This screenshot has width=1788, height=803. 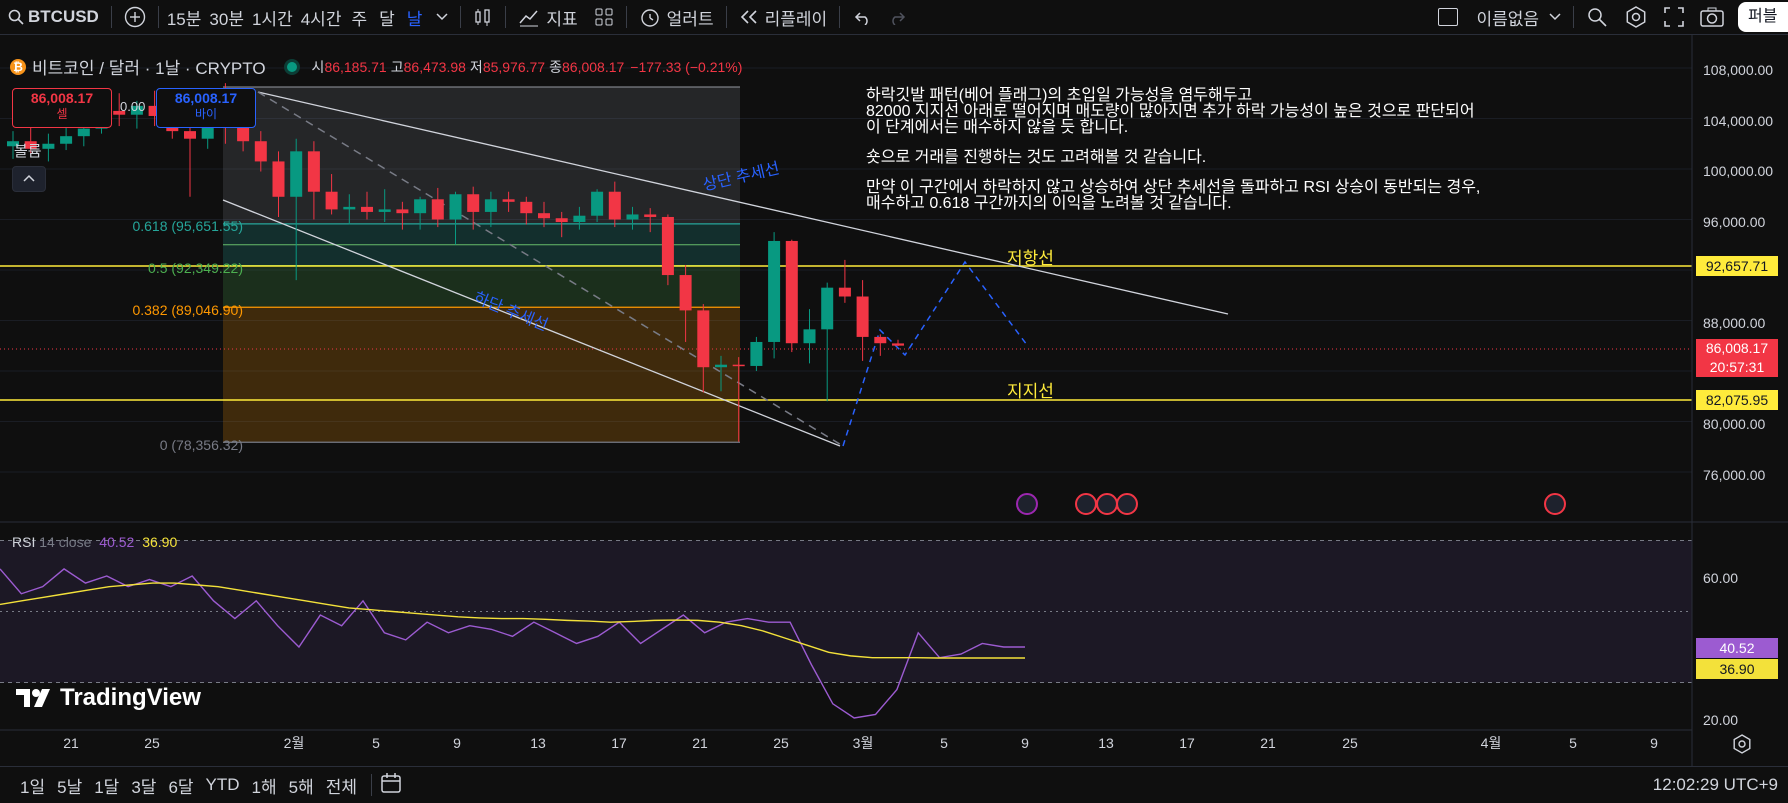 What do you see at coordinates (355, 66) in the screenshot?
I see `open-value: 86,185.71` at bounding box center [355, 66].